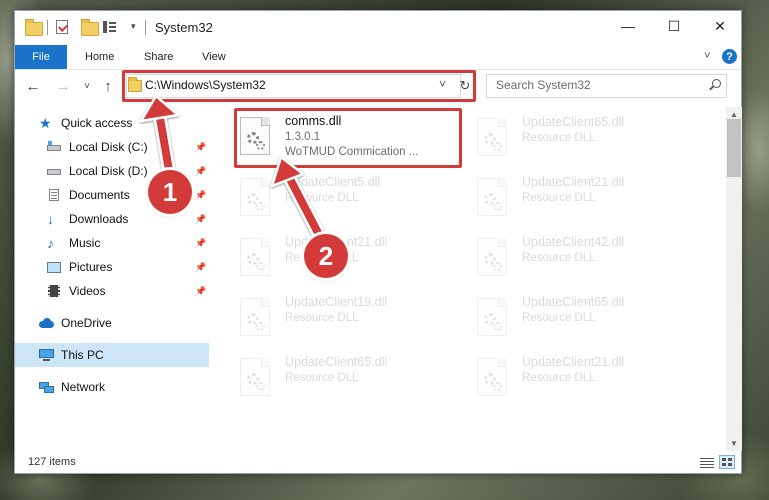 This screenshot has height=500, width=769. Describe the element at coordinates (378, 28) in the screenshot. I see `title-bar: ▾ System32 — ☐ ✕` at that location.